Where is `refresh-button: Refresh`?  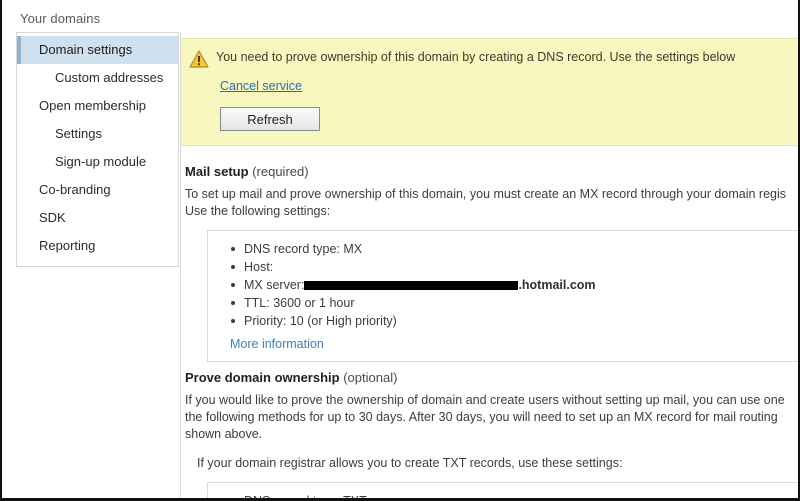
refresh-button: Refresh is located at coordinates (270, 119).